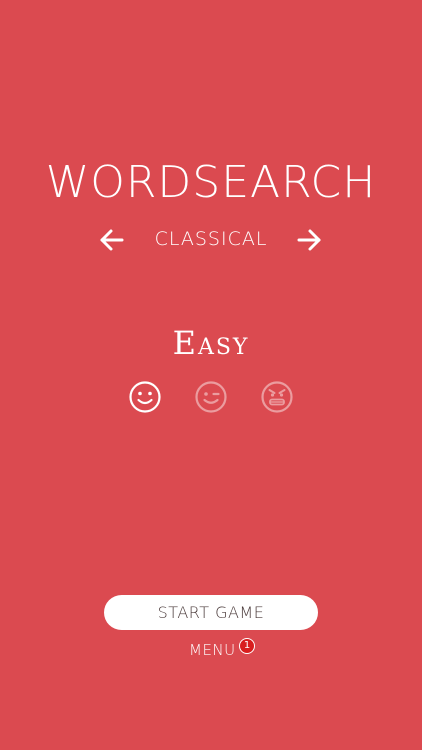 The width and height of the screenshot is (422, 750). Describe the element at coordinates (211, 612) in the screenshot. I see `start-game-button: START GAME` at that location.